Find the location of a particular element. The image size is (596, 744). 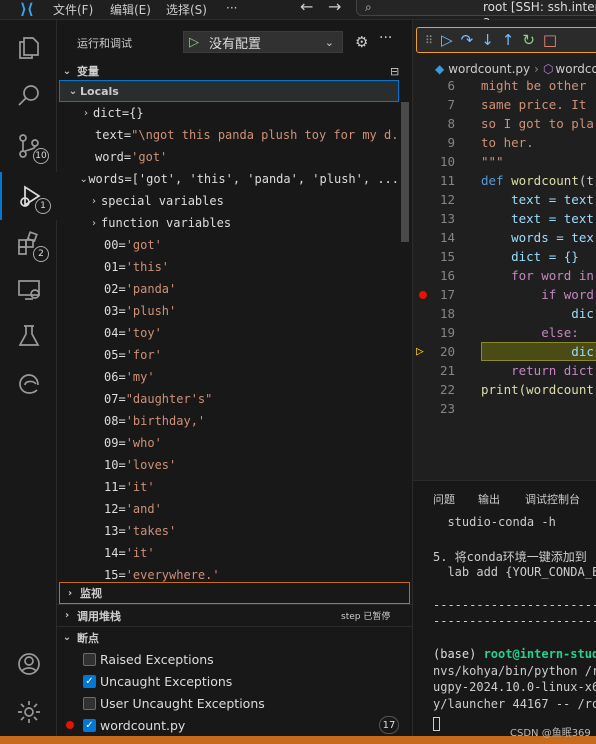

list-item: 14 = 'it' is located at coordinates (228, 553).